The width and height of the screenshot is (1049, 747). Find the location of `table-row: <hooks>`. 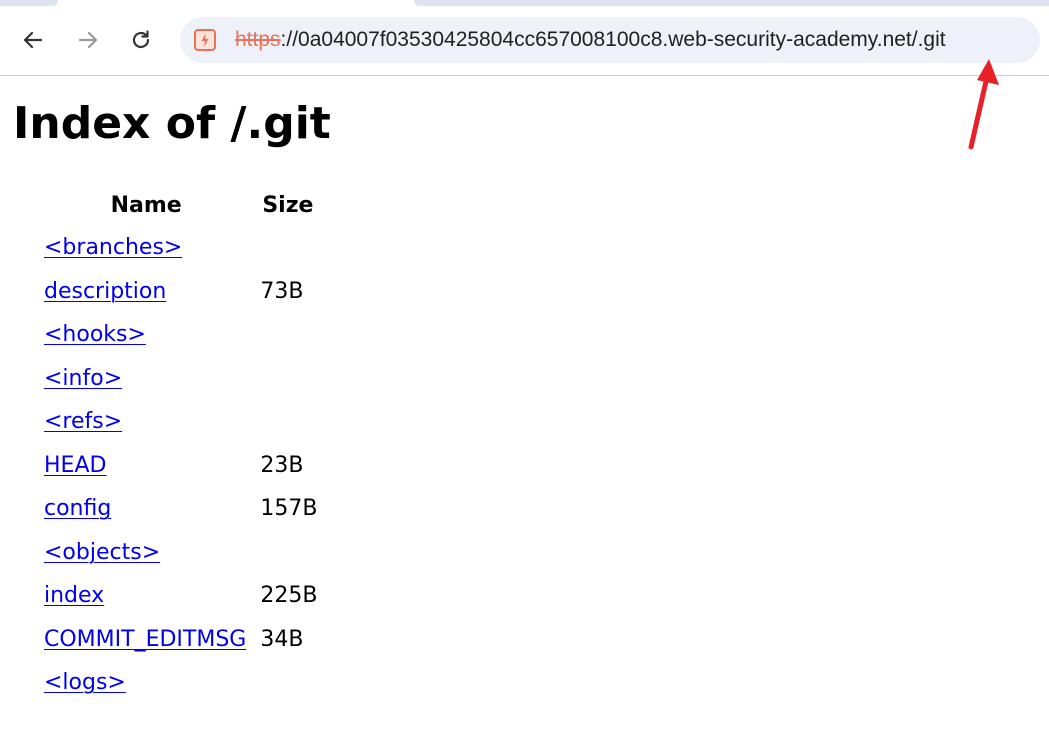

table-row: <hooks> is located at coordinates (180, 335).